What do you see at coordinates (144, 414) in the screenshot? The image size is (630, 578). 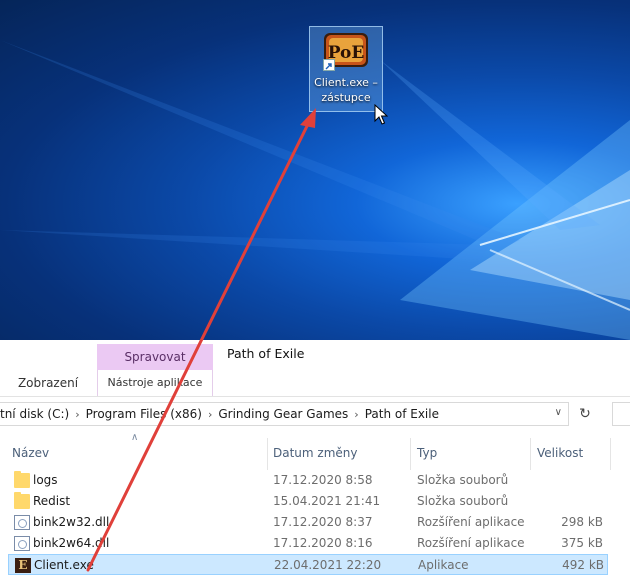 I see `breadcrumb-program-files: Program Files (x86)` at bounding box center [144, 414].